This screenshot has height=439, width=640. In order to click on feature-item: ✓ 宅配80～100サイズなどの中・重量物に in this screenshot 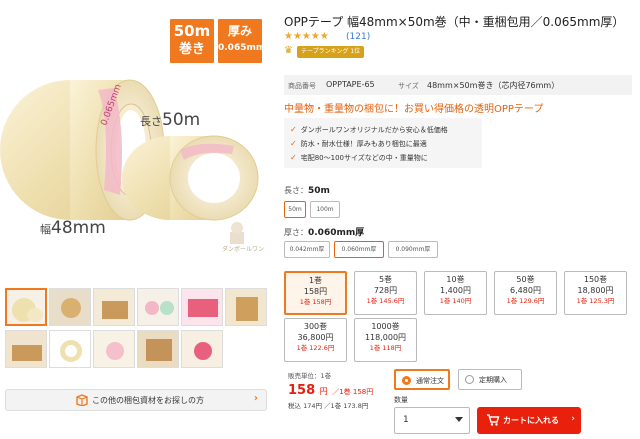, I will do `click(383, 158)`.